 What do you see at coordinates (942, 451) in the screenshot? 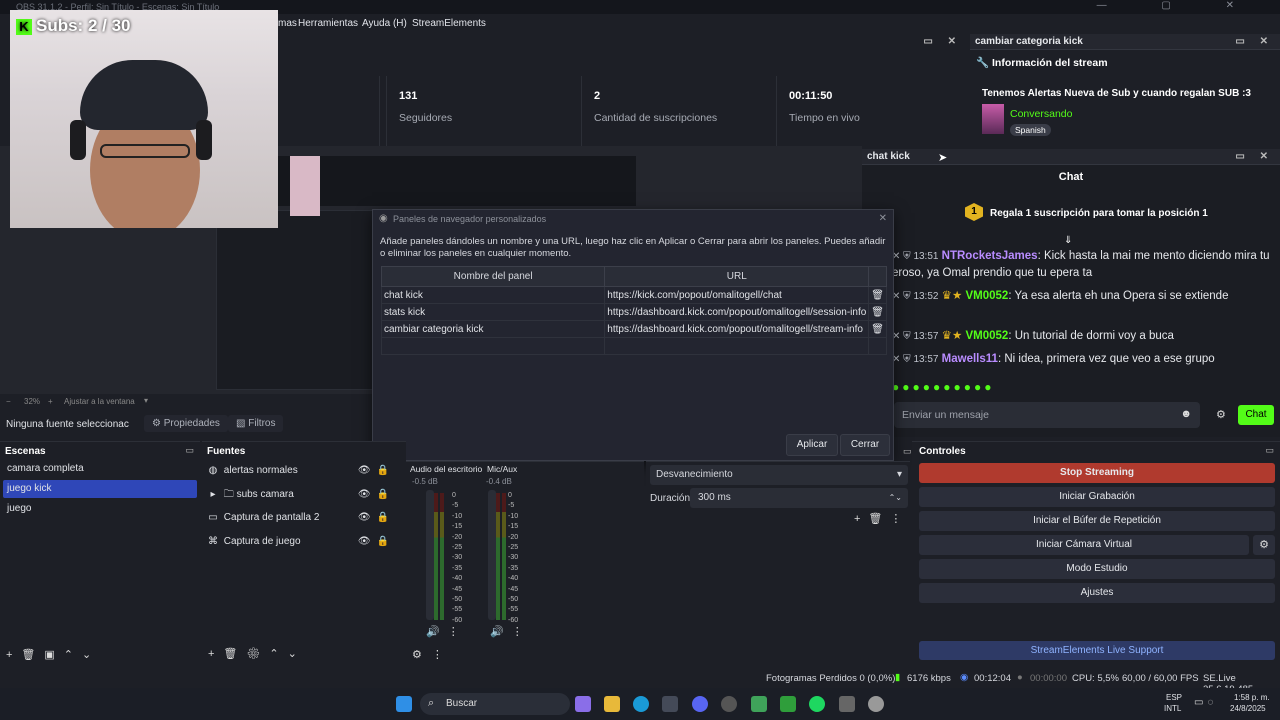
I see `controls-title: Controles` at bounding box center [942, 451].